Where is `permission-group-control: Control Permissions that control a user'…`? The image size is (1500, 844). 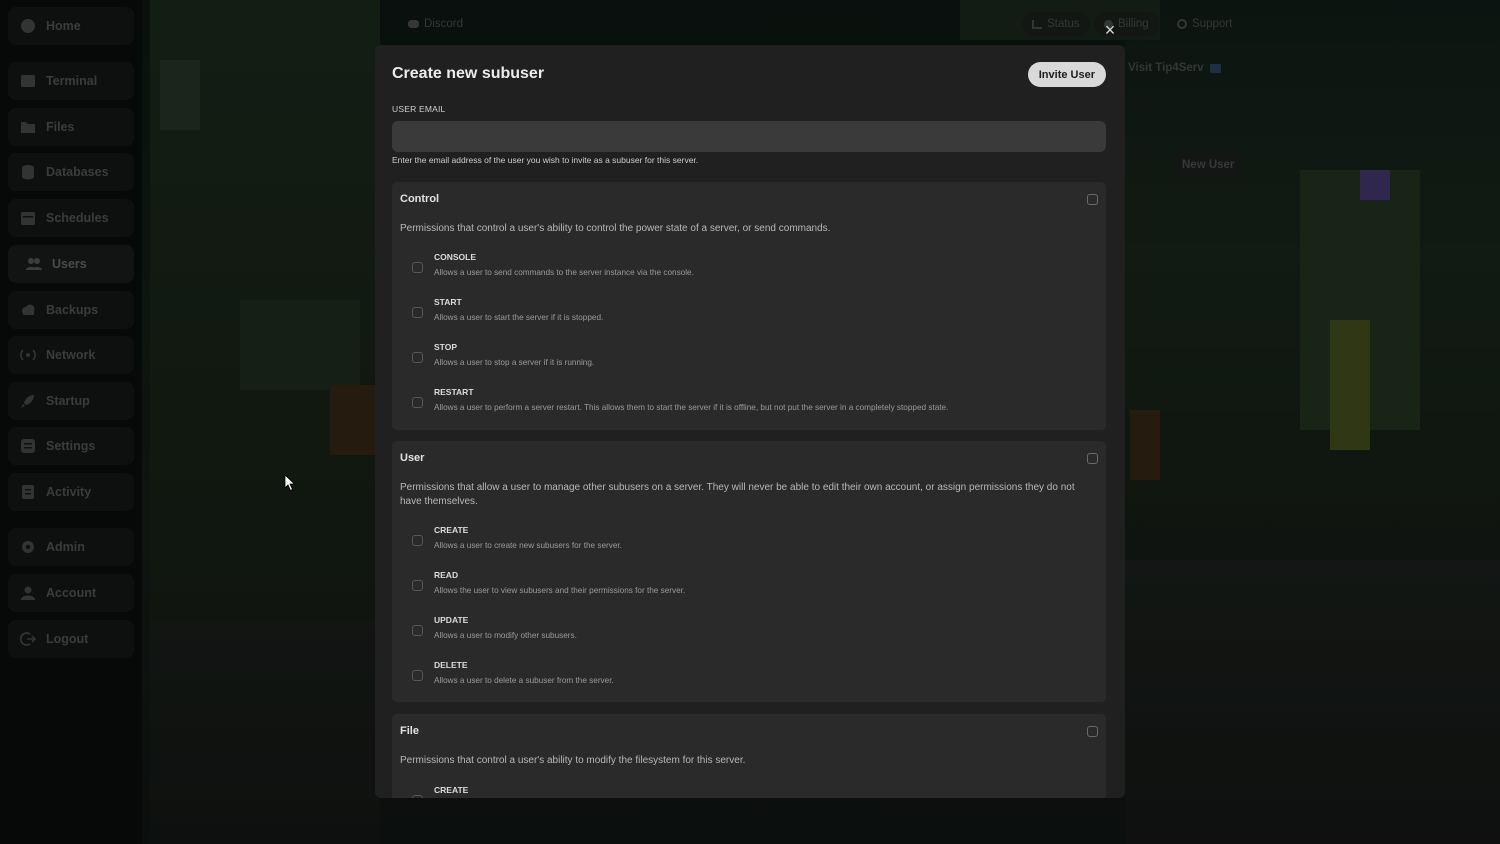 permission-group-control: Control Permissions that control a user'… is located at coordinates (749, 306).